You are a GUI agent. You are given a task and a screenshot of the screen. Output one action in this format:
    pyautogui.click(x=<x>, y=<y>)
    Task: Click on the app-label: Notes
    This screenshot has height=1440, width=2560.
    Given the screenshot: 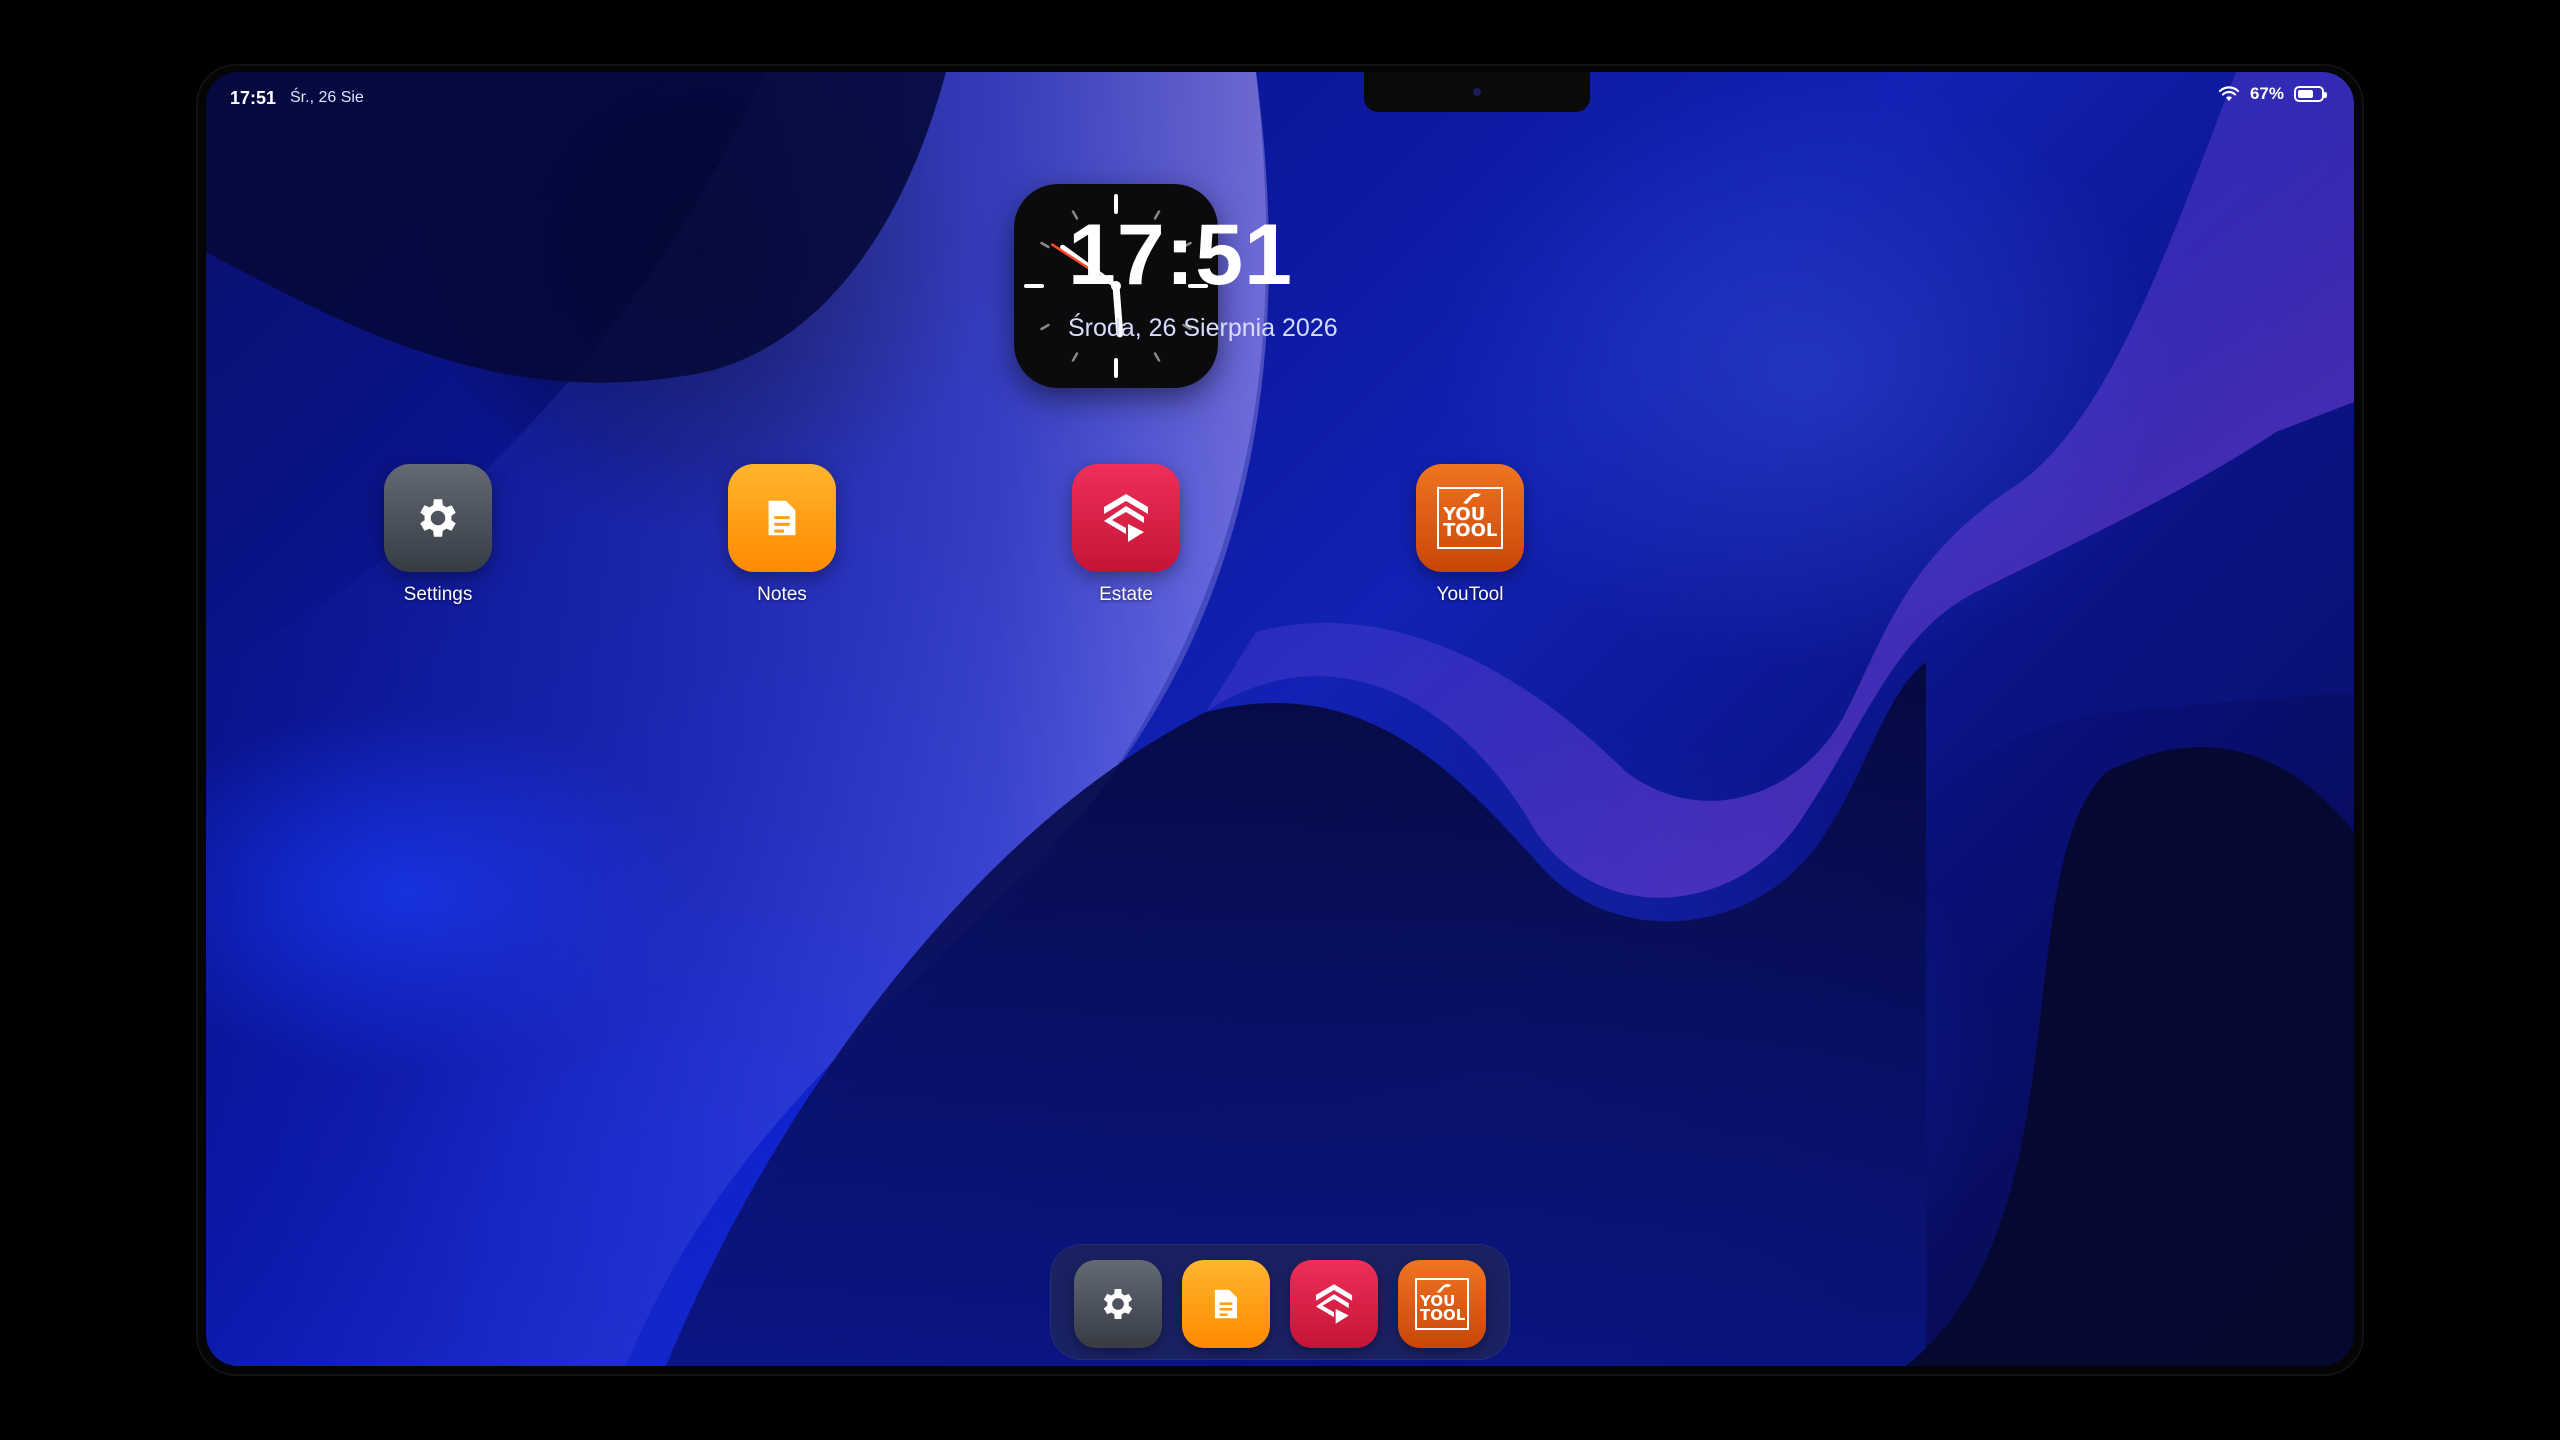 What is the action you would take?
    pyautogui.click(x=782, y=594)
    